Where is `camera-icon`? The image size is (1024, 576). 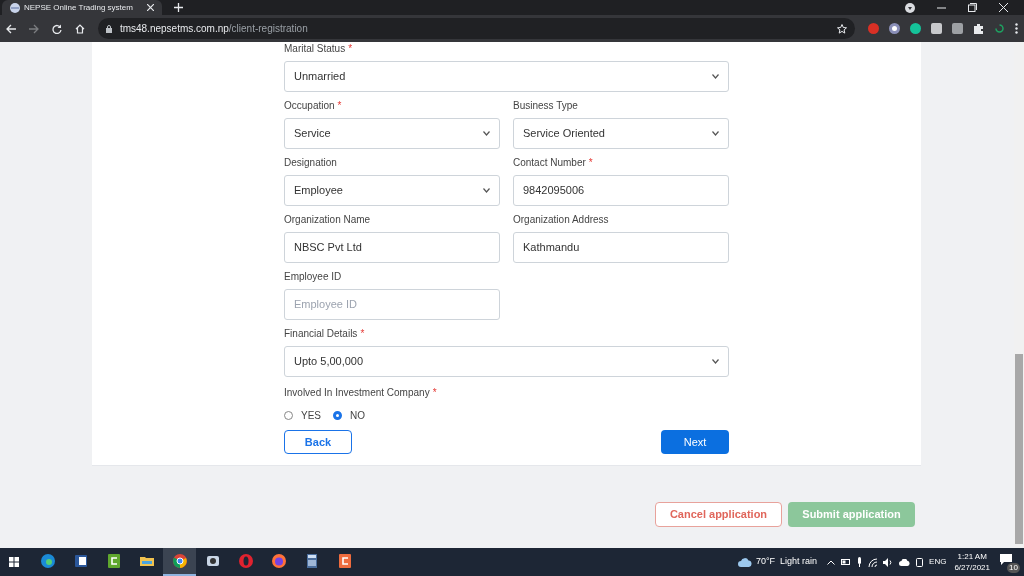 camera-icon is located at coordinates (212, 561).